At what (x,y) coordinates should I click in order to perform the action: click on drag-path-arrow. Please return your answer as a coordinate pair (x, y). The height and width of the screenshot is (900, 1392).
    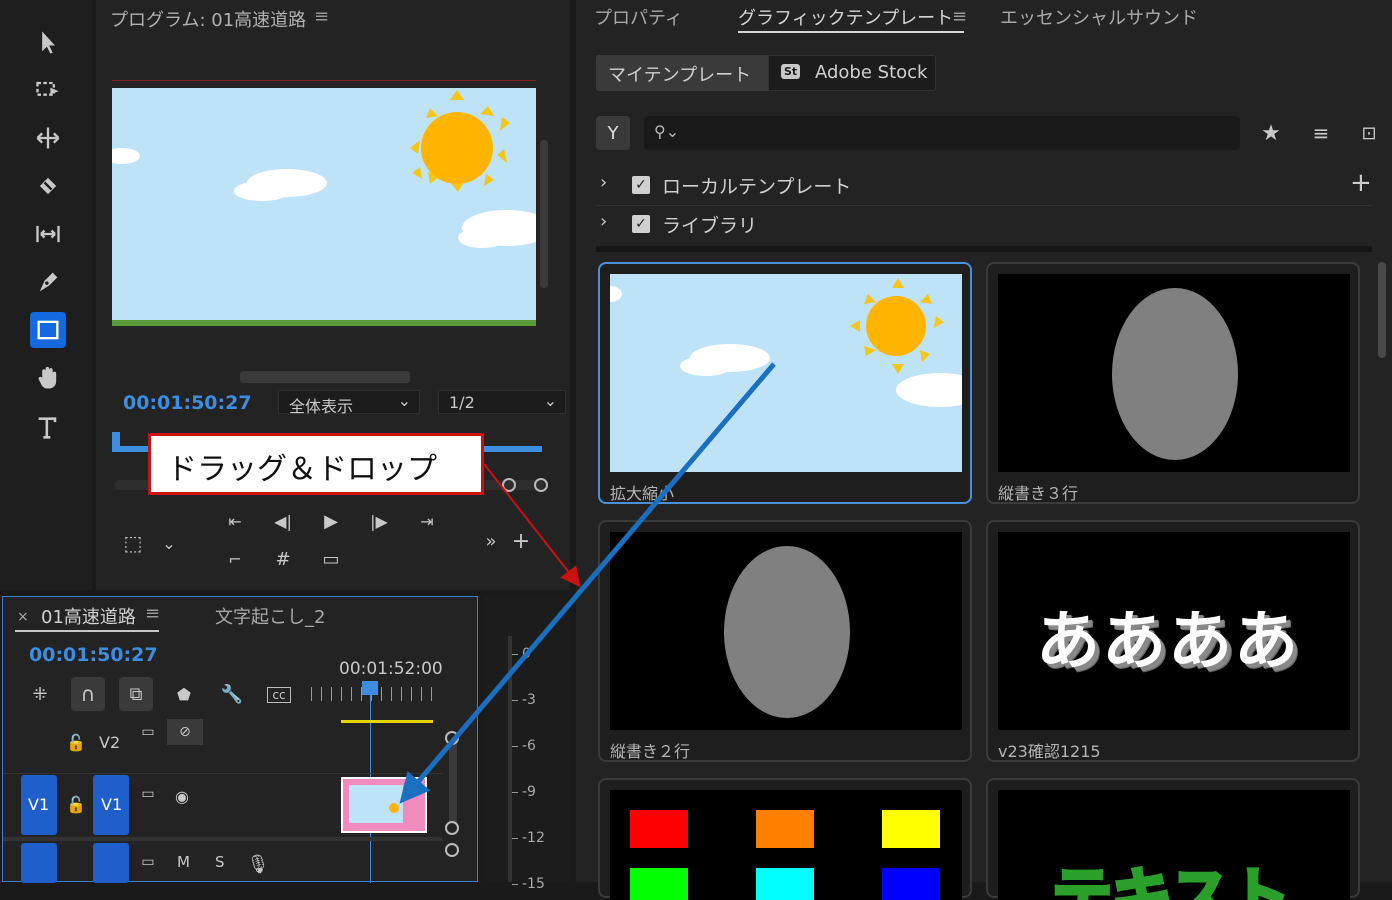
    Looking at the image, I should click on (587, 583).